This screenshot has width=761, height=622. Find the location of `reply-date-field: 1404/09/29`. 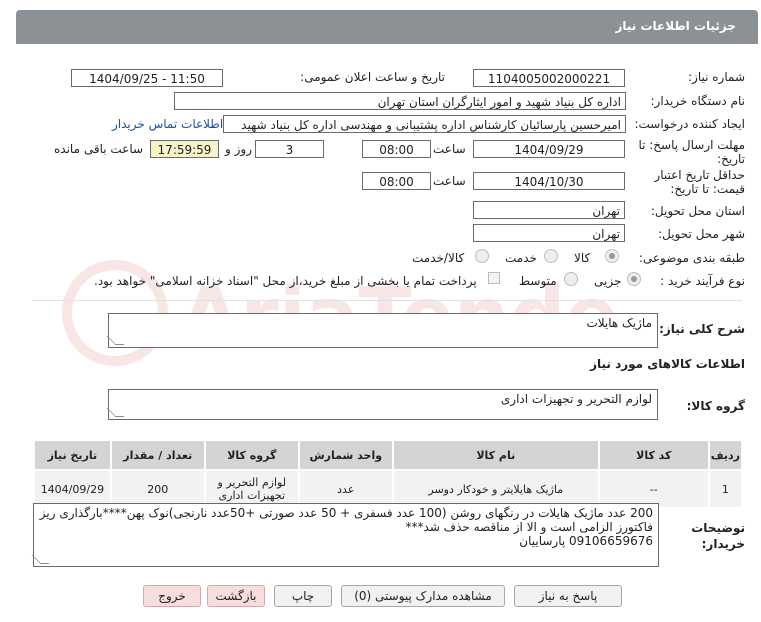

reply-date-field: 1404/09/29 is located at coordinates (549, 149).